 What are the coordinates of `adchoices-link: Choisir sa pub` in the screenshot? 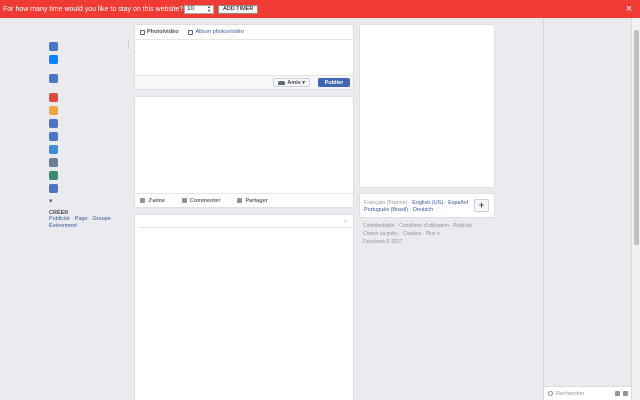 It's located at (379, 234).